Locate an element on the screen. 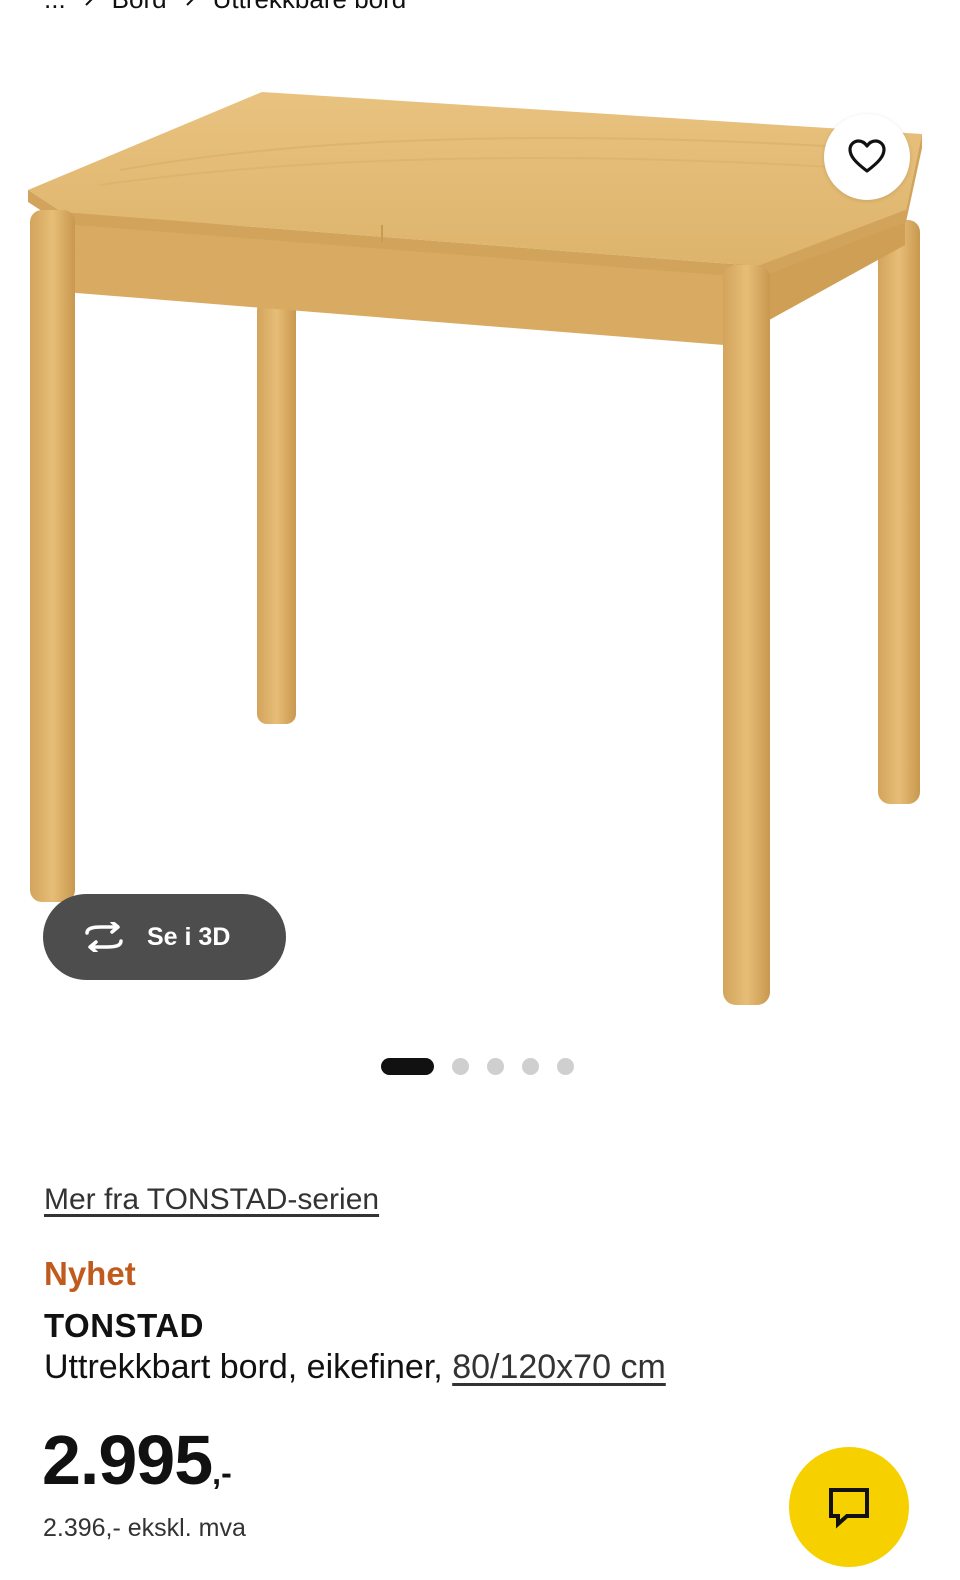 This screenshot has height=1580, width=960. breadcrumb-item-bord: Bord is located at coordinates (139, 7).